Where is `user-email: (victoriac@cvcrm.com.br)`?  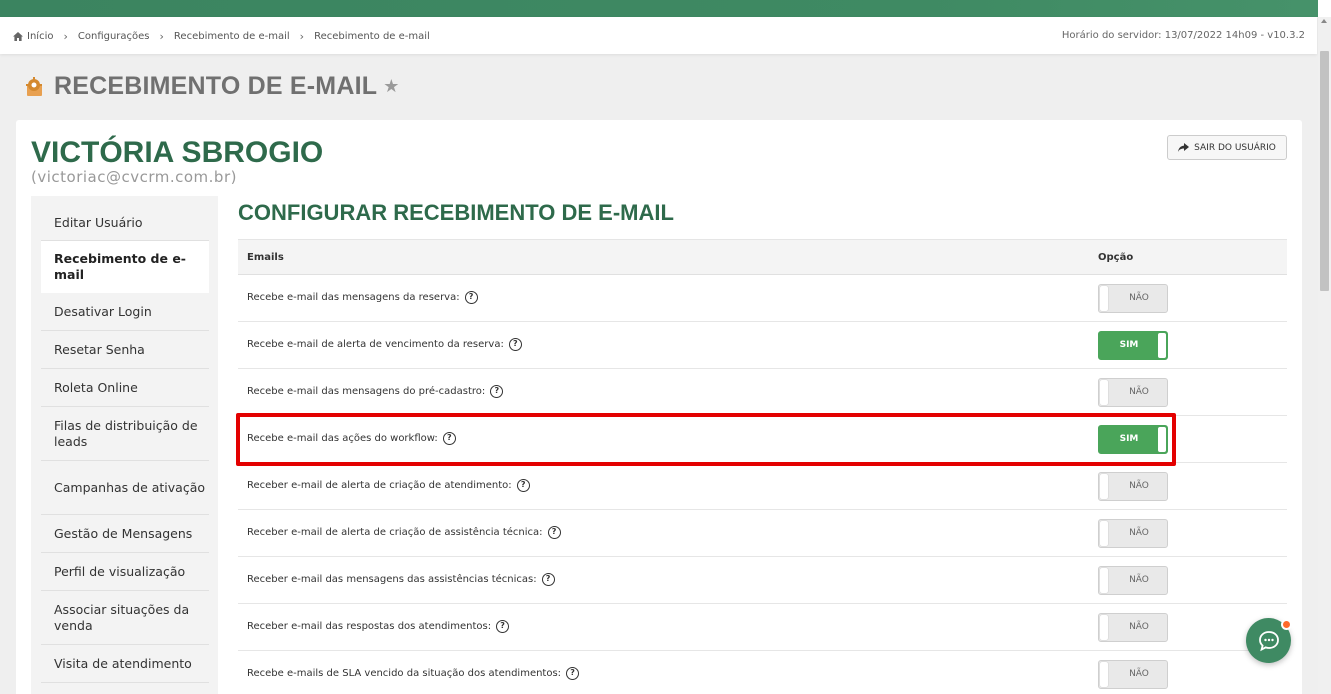
user-email: (victoriac@cvcrm.com.br) is located at coordinates (134, 177).